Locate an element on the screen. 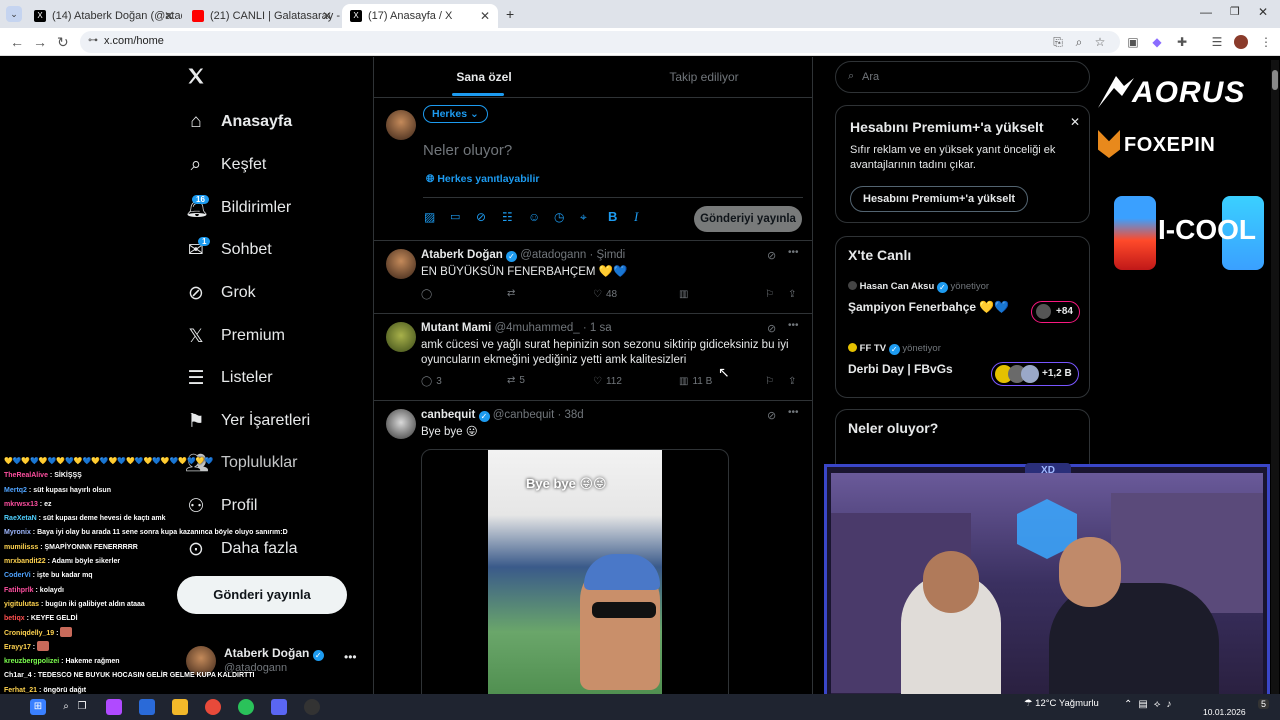 This screenshot has height=720, width=1280. whatsapp-icon is located at coordinates (246, 707).